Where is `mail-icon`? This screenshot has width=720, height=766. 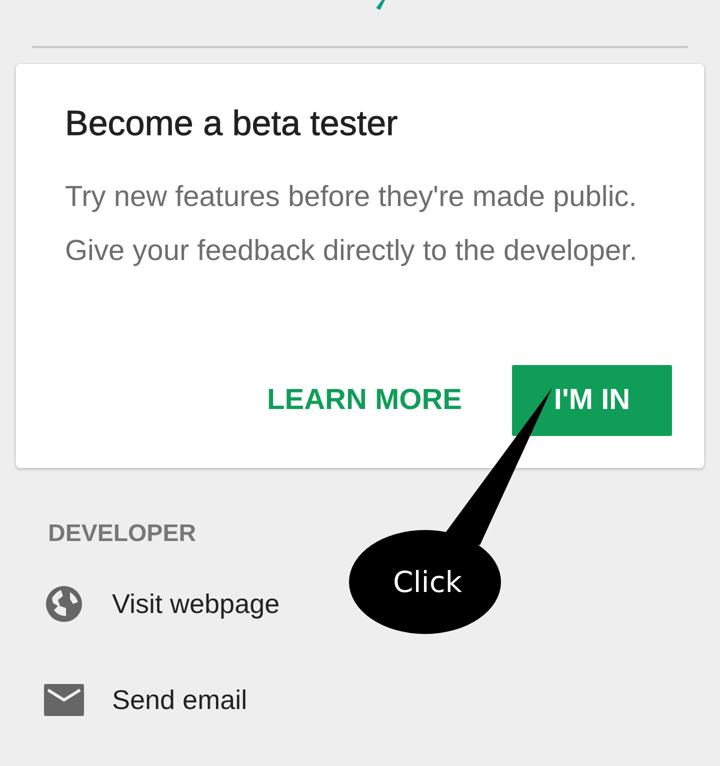 mail-icon is located at coordinates (64, 700).